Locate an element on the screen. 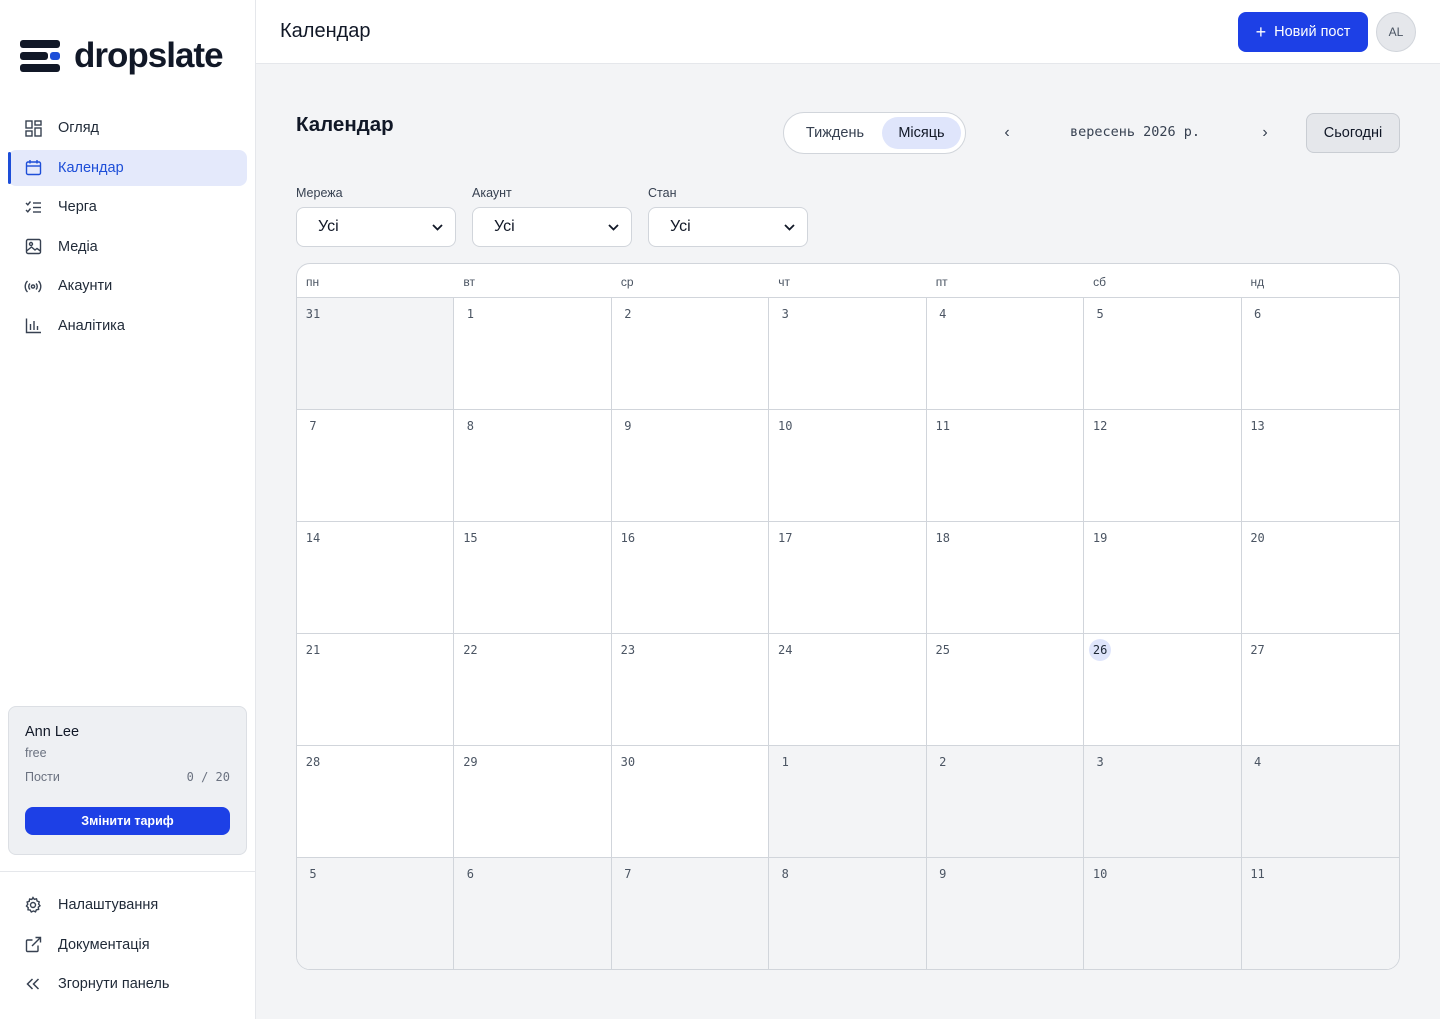 This screenshot has height=1019, width=1440. day-number: 3 is located at coordinates (785, 314).